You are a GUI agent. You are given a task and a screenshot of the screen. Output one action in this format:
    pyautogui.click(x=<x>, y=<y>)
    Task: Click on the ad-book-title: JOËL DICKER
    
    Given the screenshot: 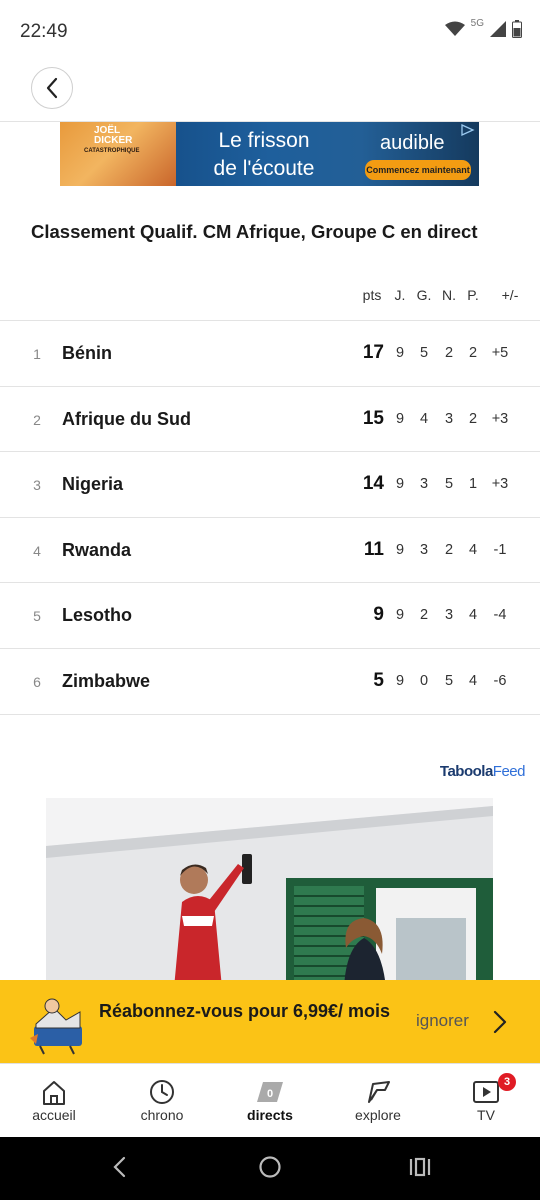 What is the action you would take?
    pyautogui.click(x=113, y=135)
    